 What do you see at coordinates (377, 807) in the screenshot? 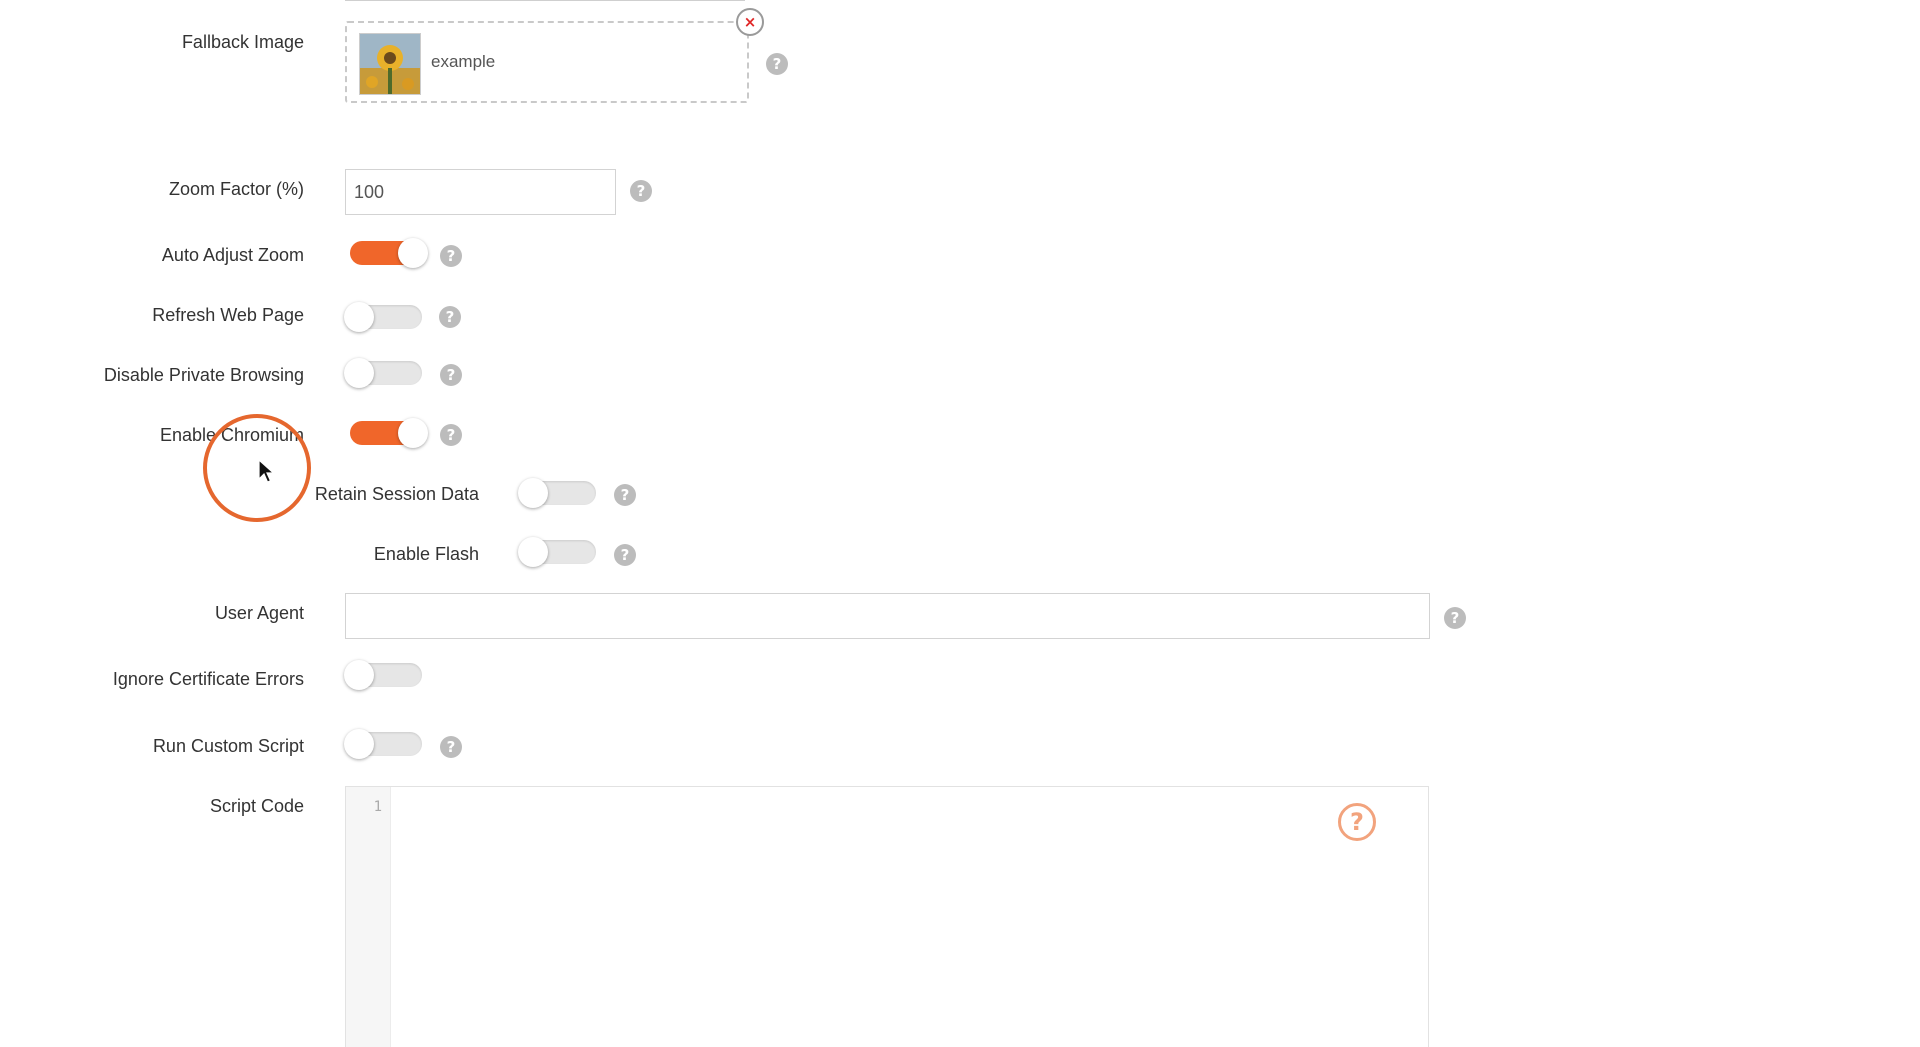
I see `line-number: 1` at bounding box center [377, 807].